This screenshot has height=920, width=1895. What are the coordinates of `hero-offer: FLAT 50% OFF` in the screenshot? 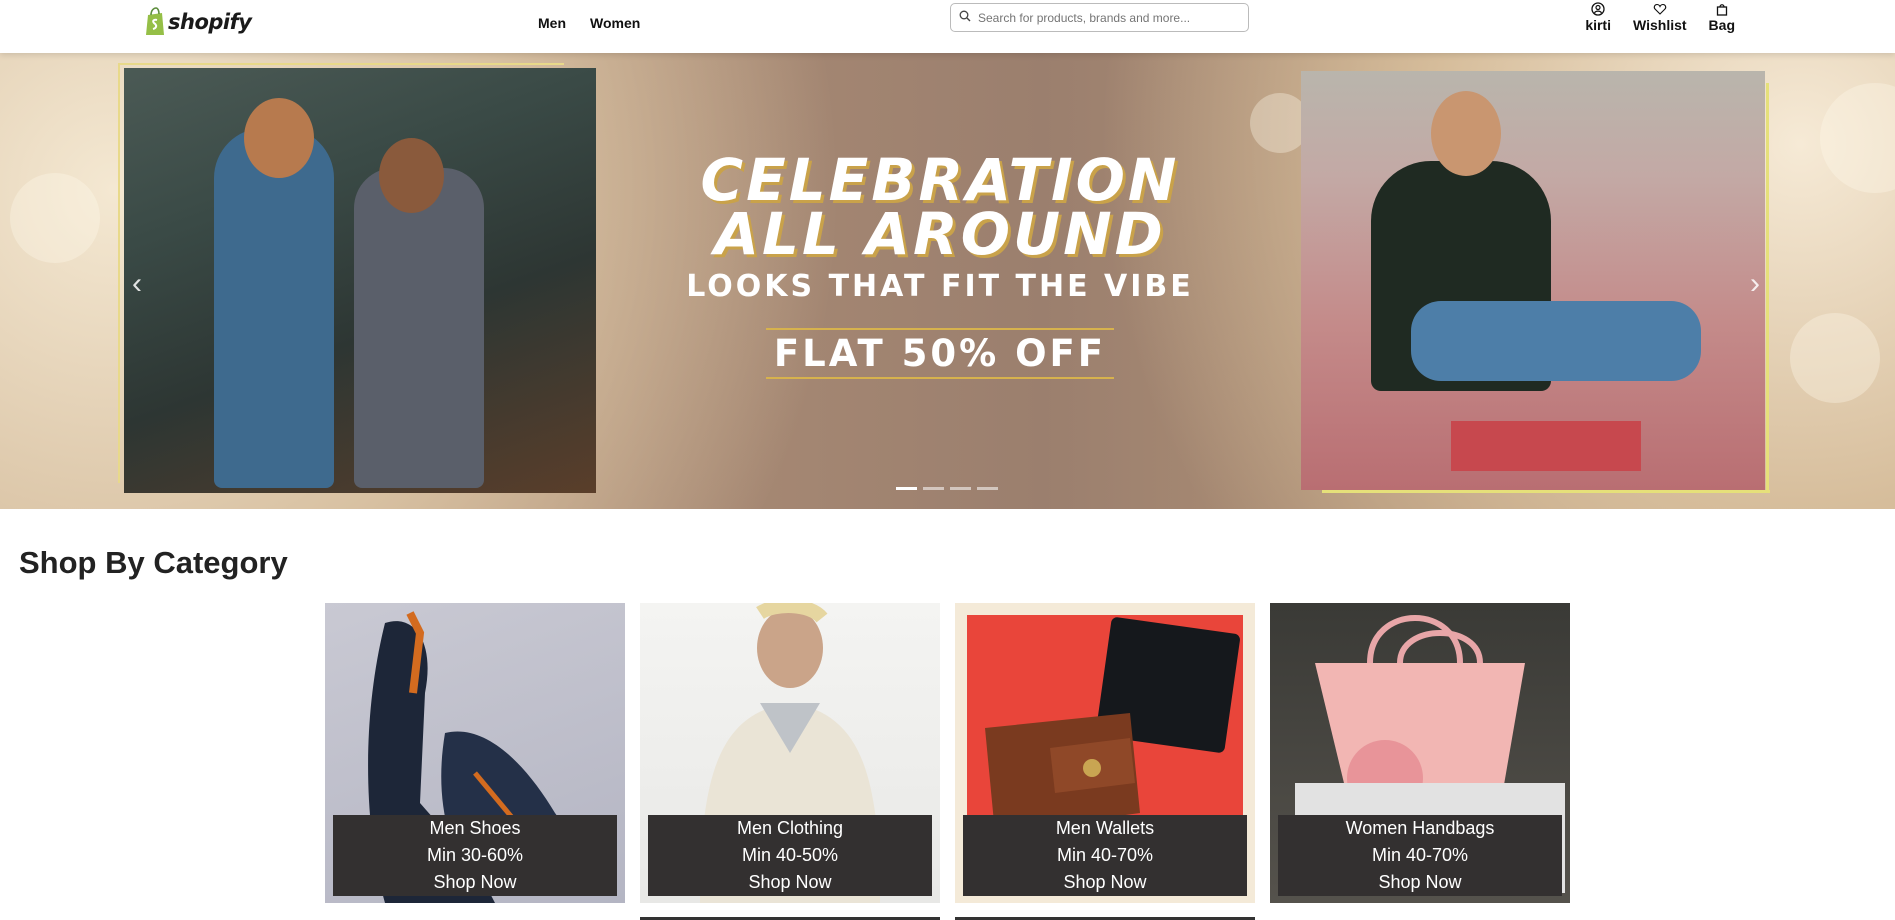 It's located at (940, 353).